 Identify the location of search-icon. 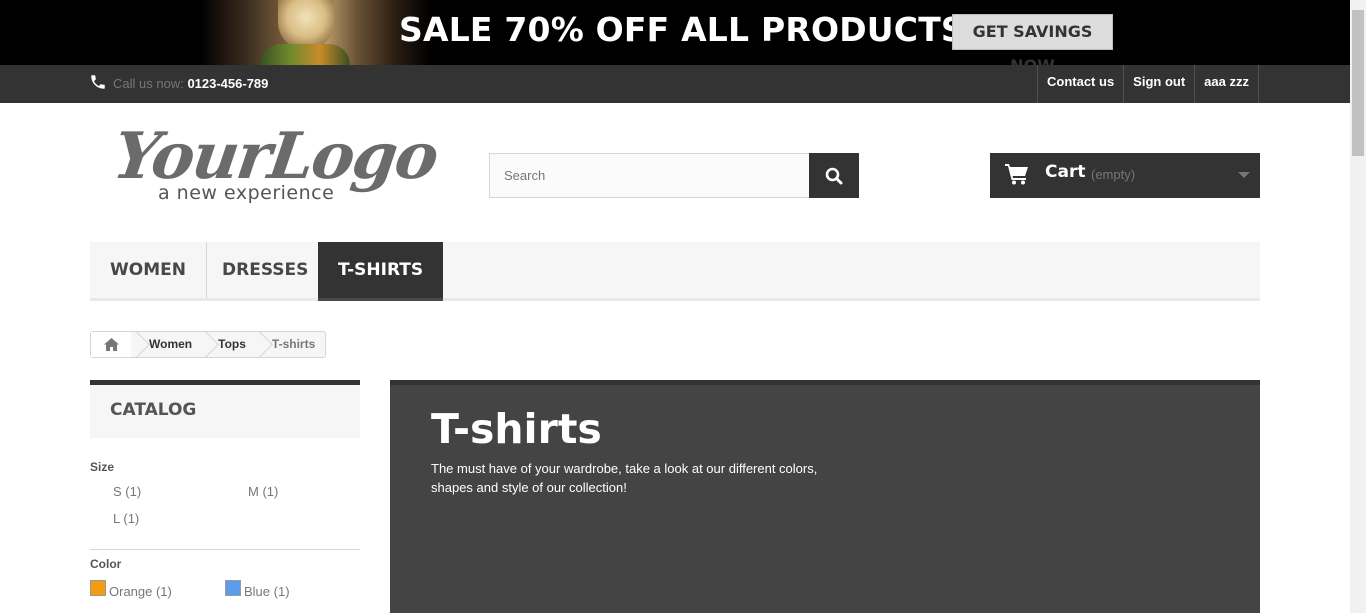
(834, 176).